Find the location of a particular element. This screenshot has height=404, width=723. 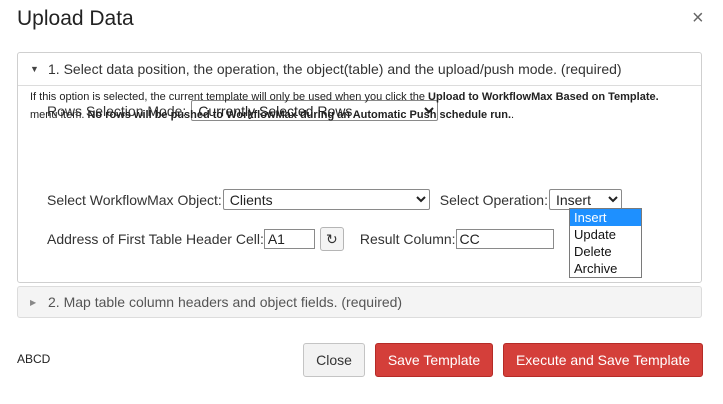

object-select: Clients is located at coordinates (326, 199).